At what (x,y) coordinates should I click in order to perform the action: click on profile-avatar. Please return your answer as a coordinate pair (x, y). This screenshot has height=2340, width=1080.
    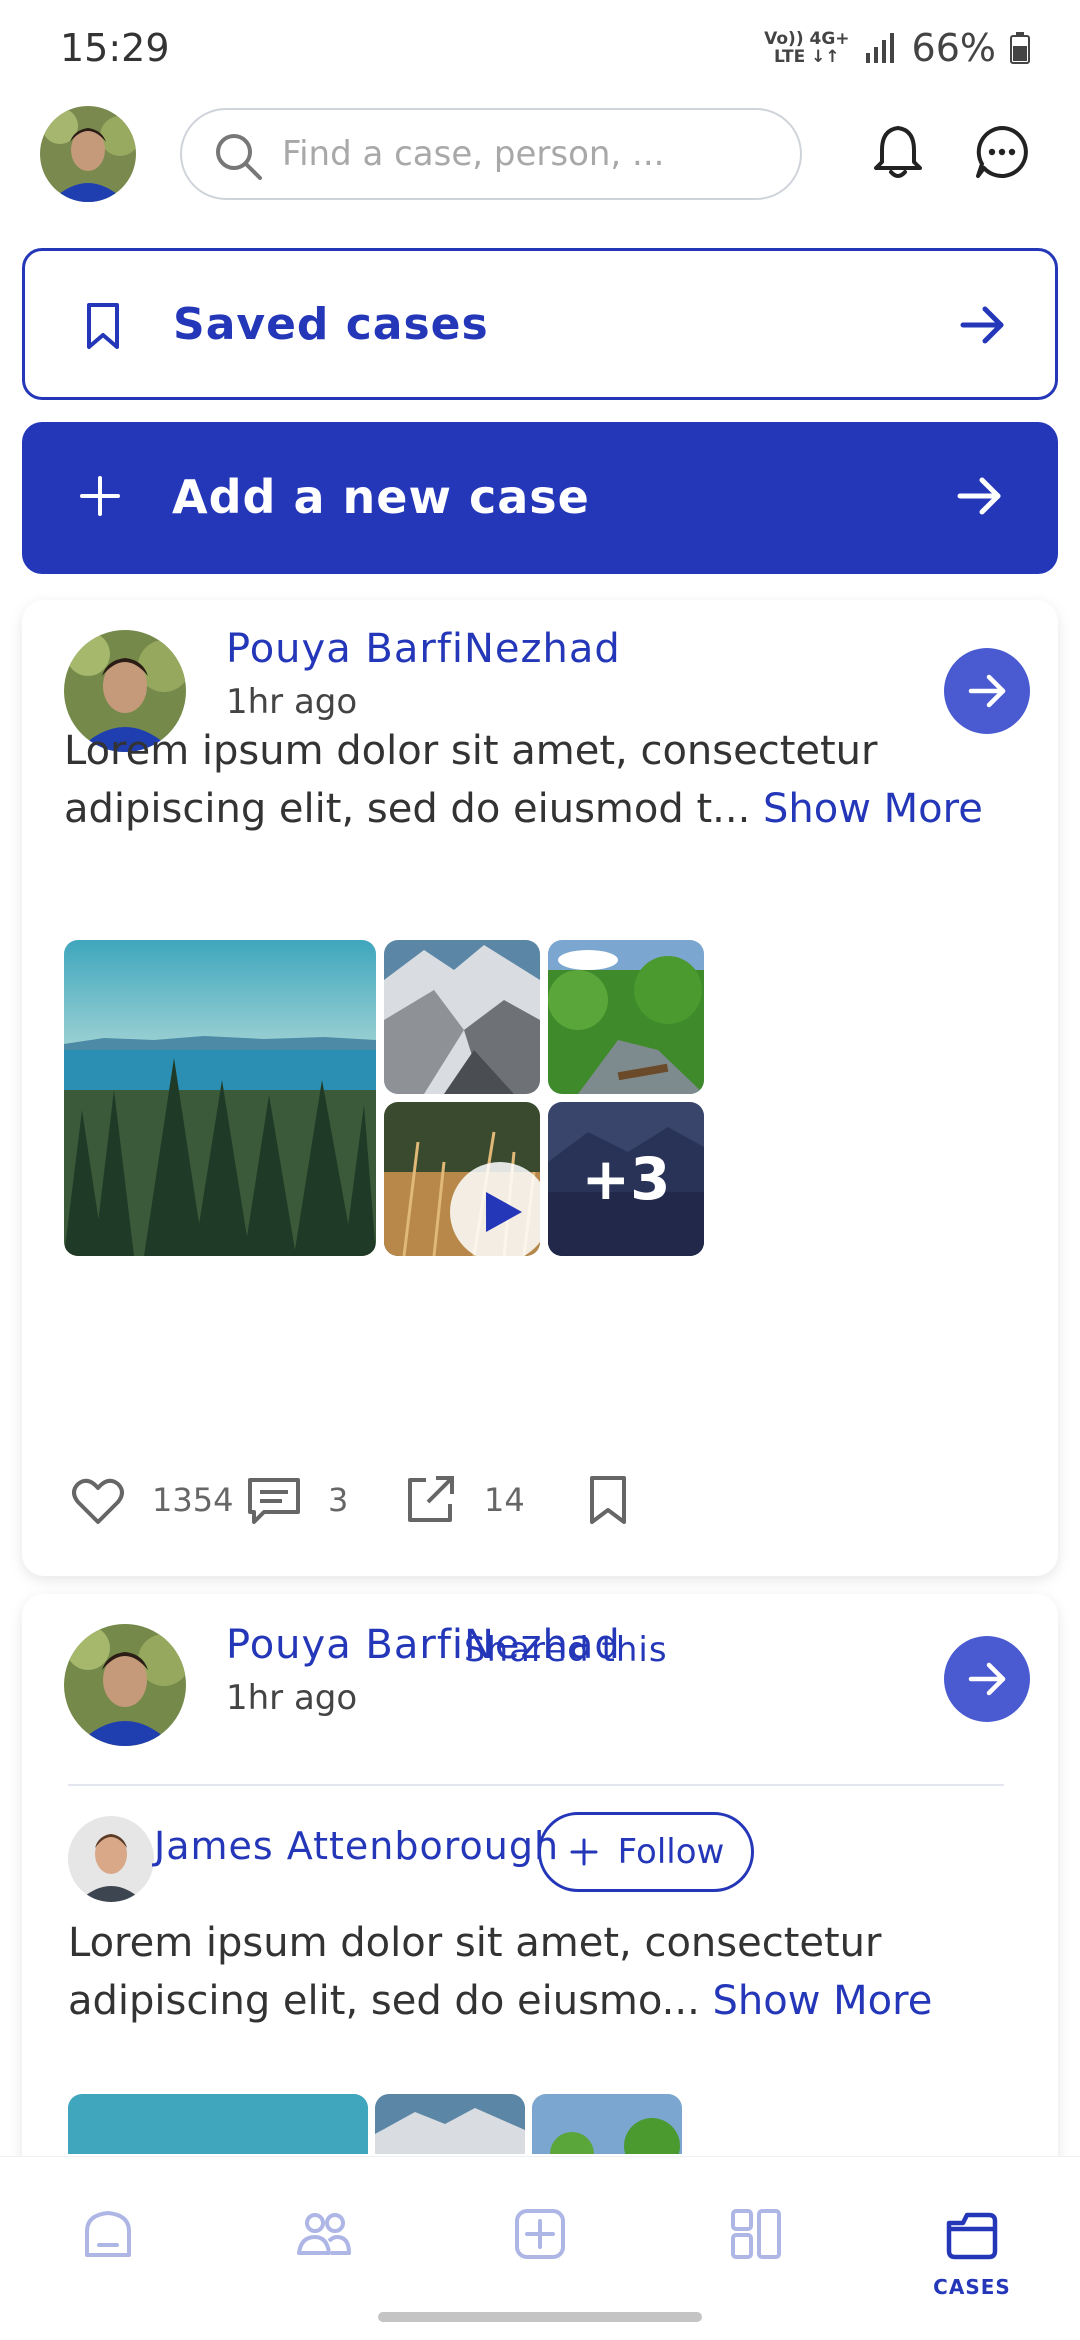
    Looking at the image, I should click on (88, 154).